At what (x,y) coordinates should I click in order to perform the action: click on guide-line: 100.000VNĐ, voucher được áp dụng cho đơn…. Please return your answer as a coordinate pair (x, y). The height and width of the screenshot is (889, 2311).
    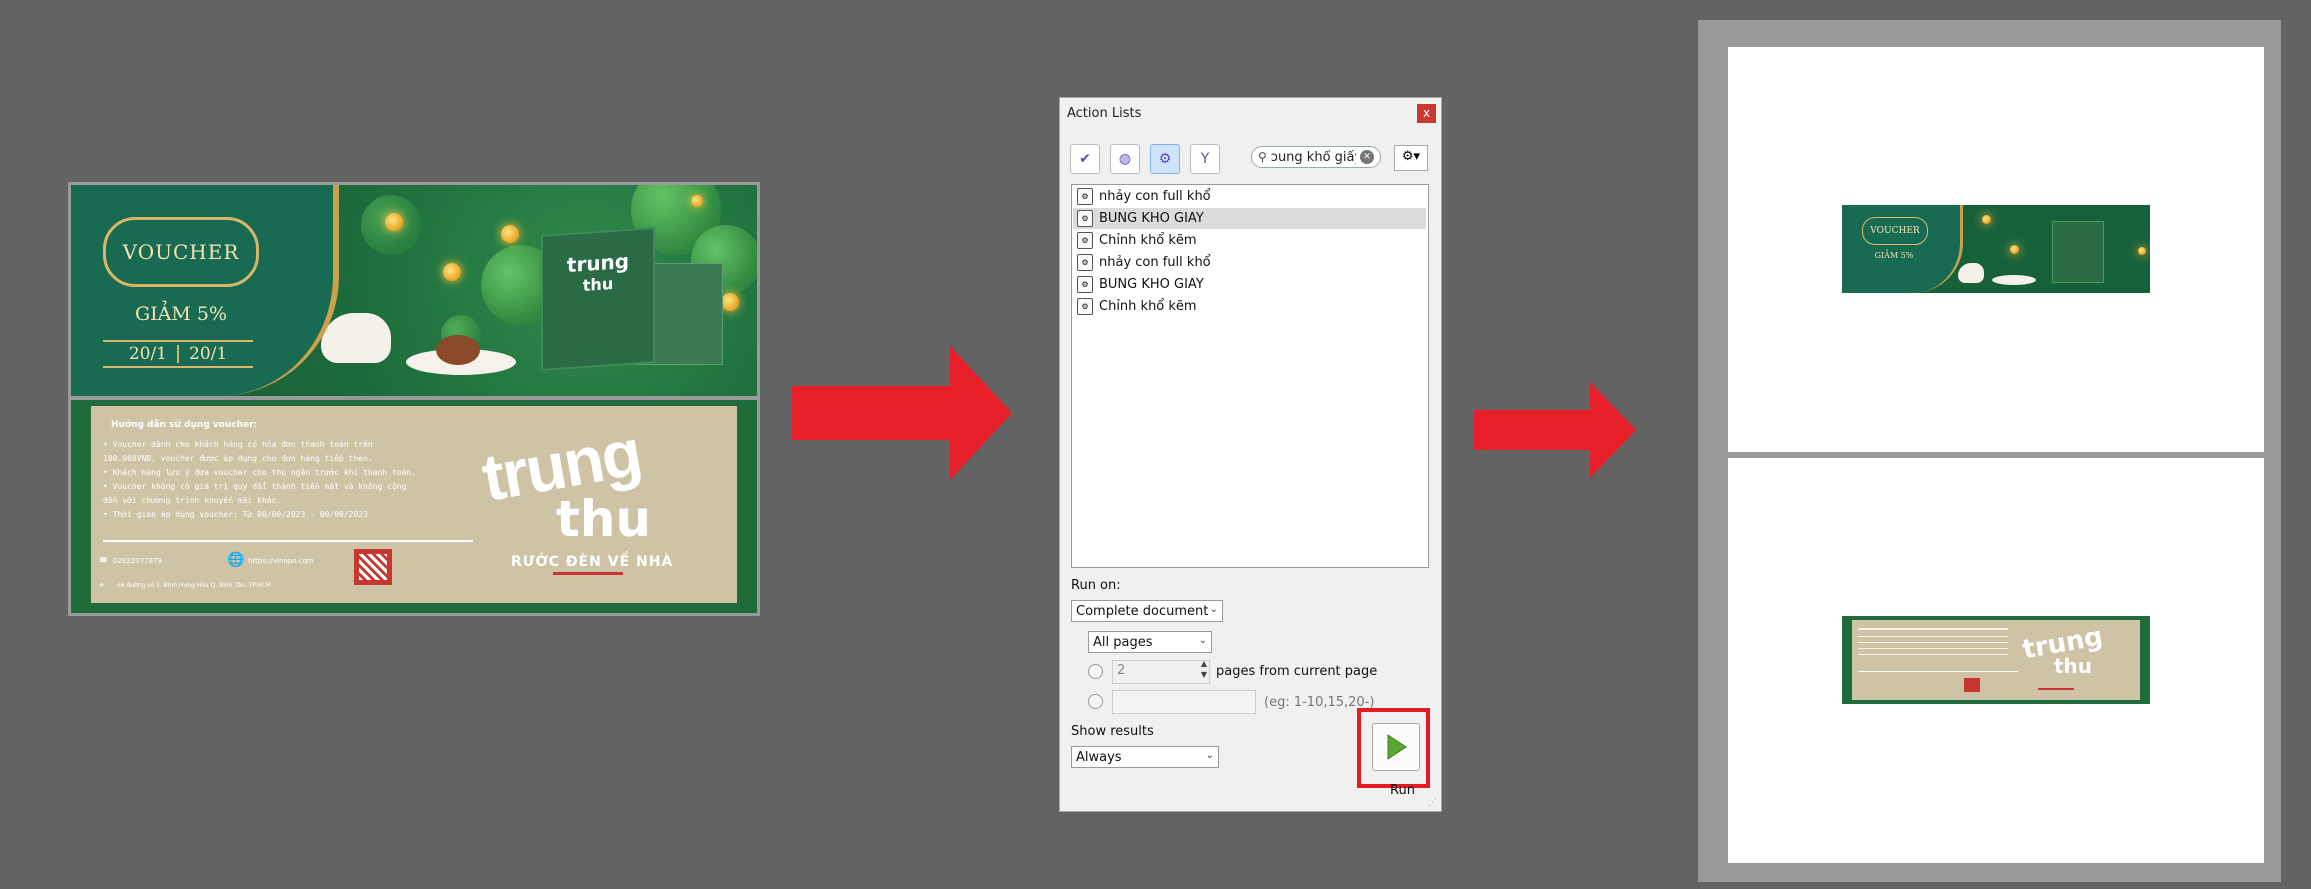
    Looking at the image, I should click on (238, 458).